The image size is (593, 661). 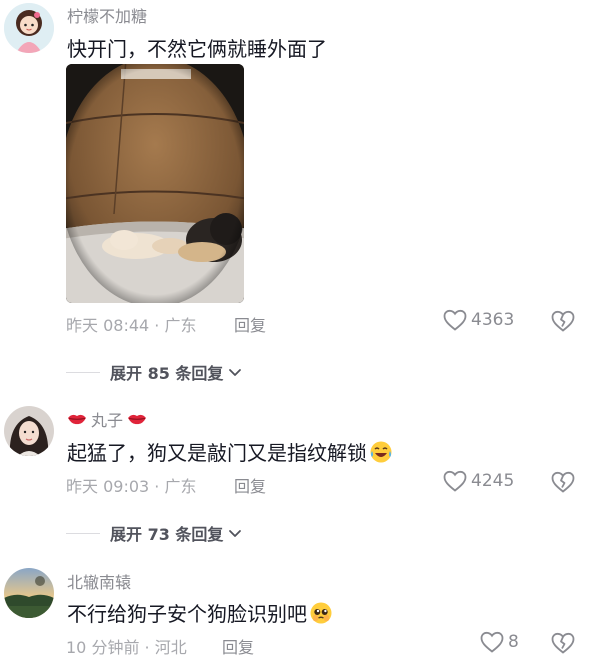 I want to click on comment-location: · 河北, so click(x=165, y=647).